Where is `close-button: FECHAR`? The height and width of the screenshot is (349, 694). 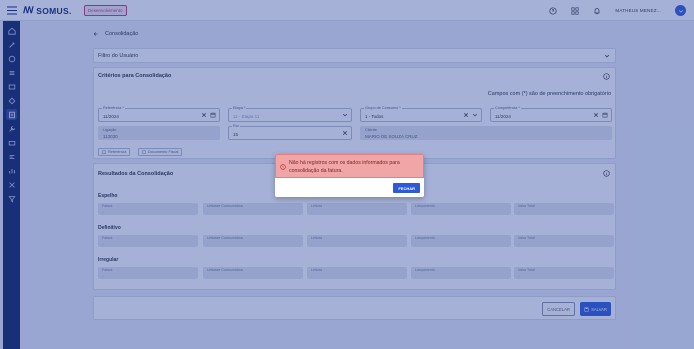
close-button: FECHAR is located at coordinates (406, 188).